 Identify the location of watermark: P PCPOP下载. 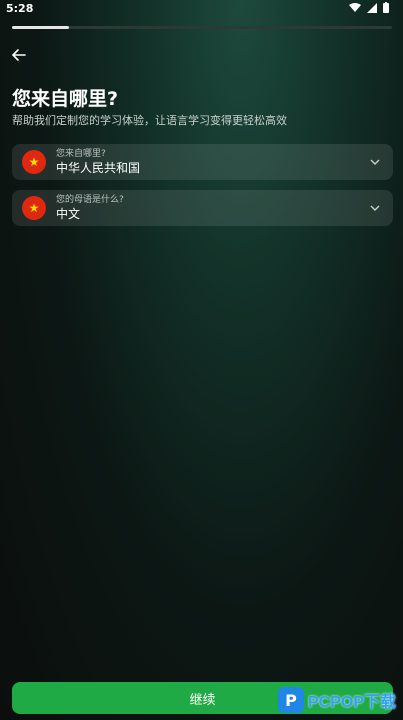
(337, 700).